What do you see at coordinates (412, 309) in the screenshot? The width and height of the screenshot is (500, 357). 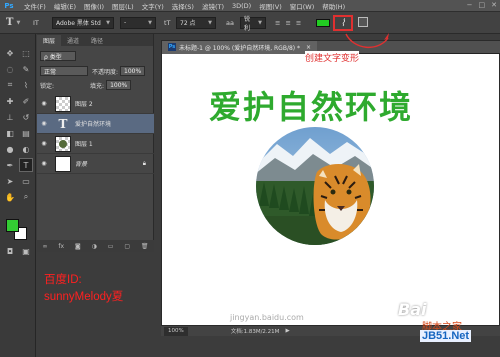 I see `baidu-watermark: Bai` at bounding box center [412, 309].